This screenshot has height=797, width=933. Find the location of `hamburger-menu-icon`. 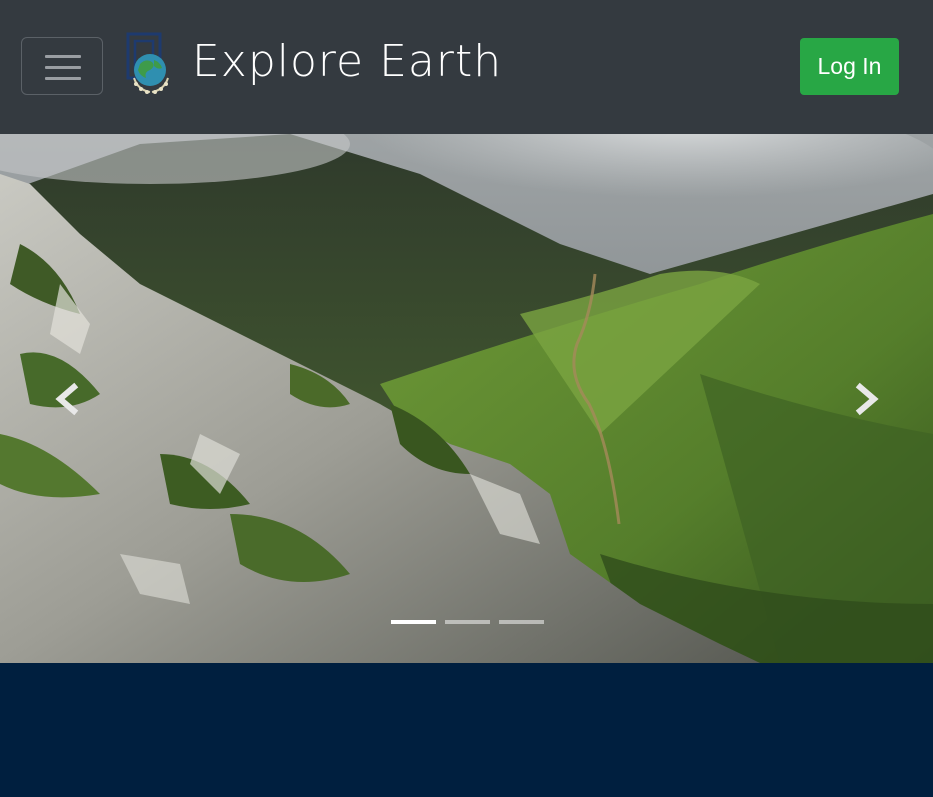

hamburger-menu-icon is located at coordinates (63, 56).